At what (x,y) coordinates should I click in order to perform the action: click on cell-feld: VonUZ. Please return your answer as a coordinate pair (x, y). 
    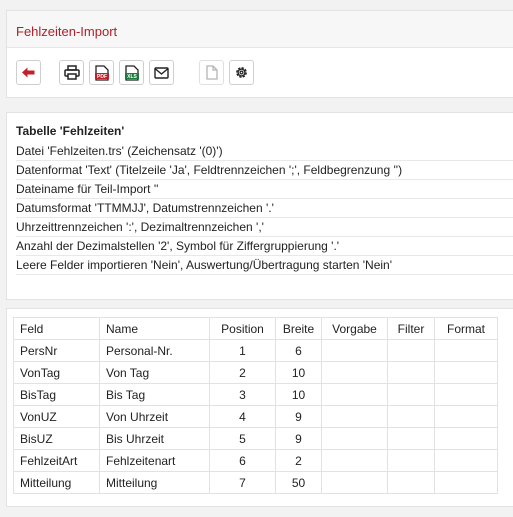
    Looking at the image, I should click on (56, 416).